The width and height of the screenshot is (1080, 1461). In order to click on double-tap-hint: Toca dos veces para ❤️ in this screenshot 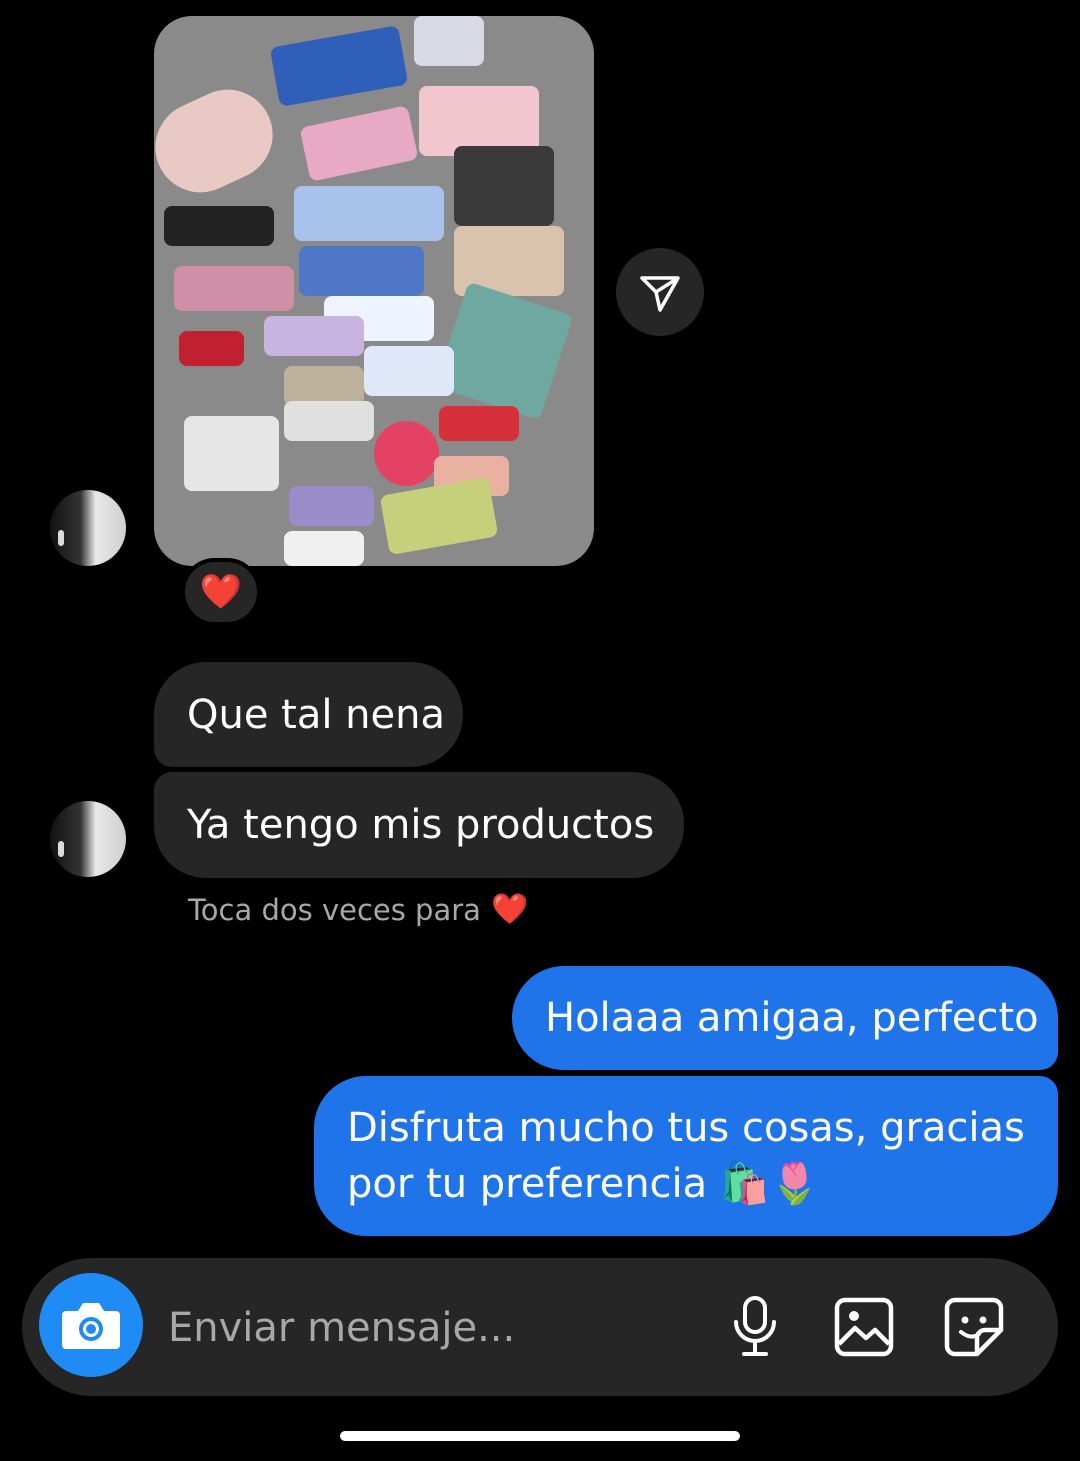, I will do `click(358, 909)`.